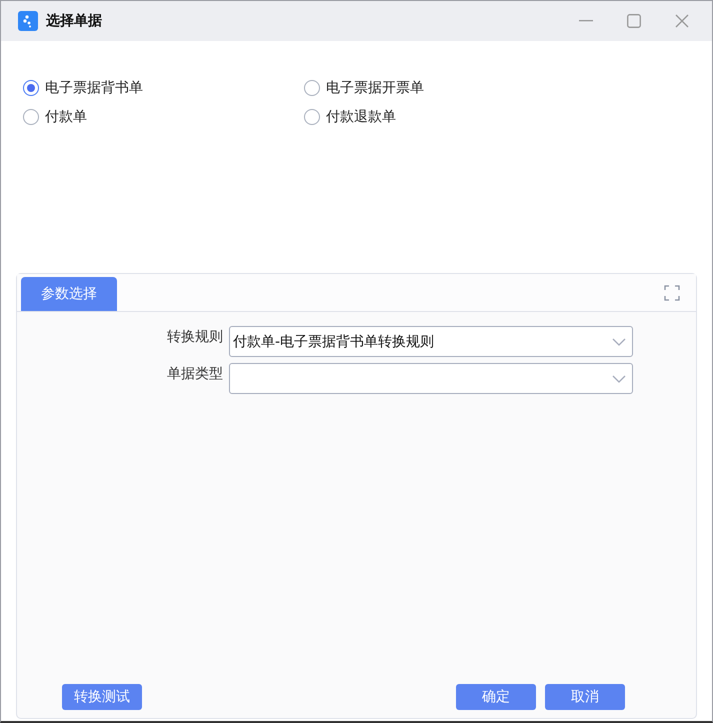  What do you see at coordinates (586, 21) in the screenshot?
I see `minimize-icon` at bounding box center [586, 21].